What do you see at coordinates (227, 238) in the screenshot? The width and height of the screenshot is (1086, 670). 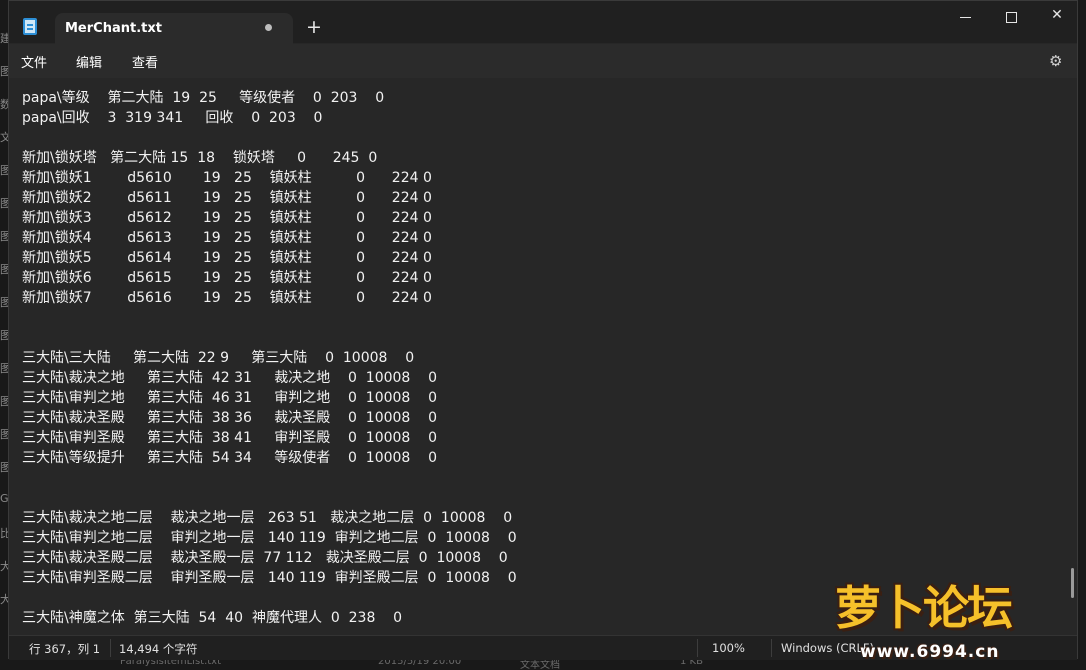 I see `text-line: 新加\锁妖4 d5613 19 25 镇妖柱 0 224 0` at bounding box center [227, 238].